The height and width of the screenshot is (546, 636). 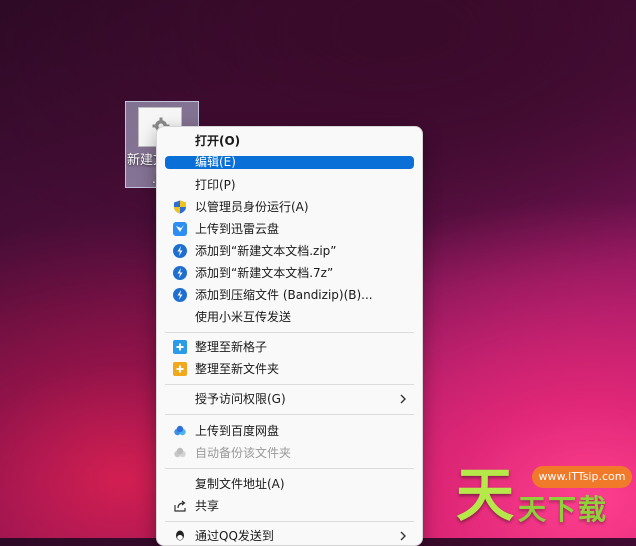 What do you see at coordinates (237, 229) in the screenshot?
I see `menu-item-label: 上传到迅雷云盘` at bounding box center [237, 229].